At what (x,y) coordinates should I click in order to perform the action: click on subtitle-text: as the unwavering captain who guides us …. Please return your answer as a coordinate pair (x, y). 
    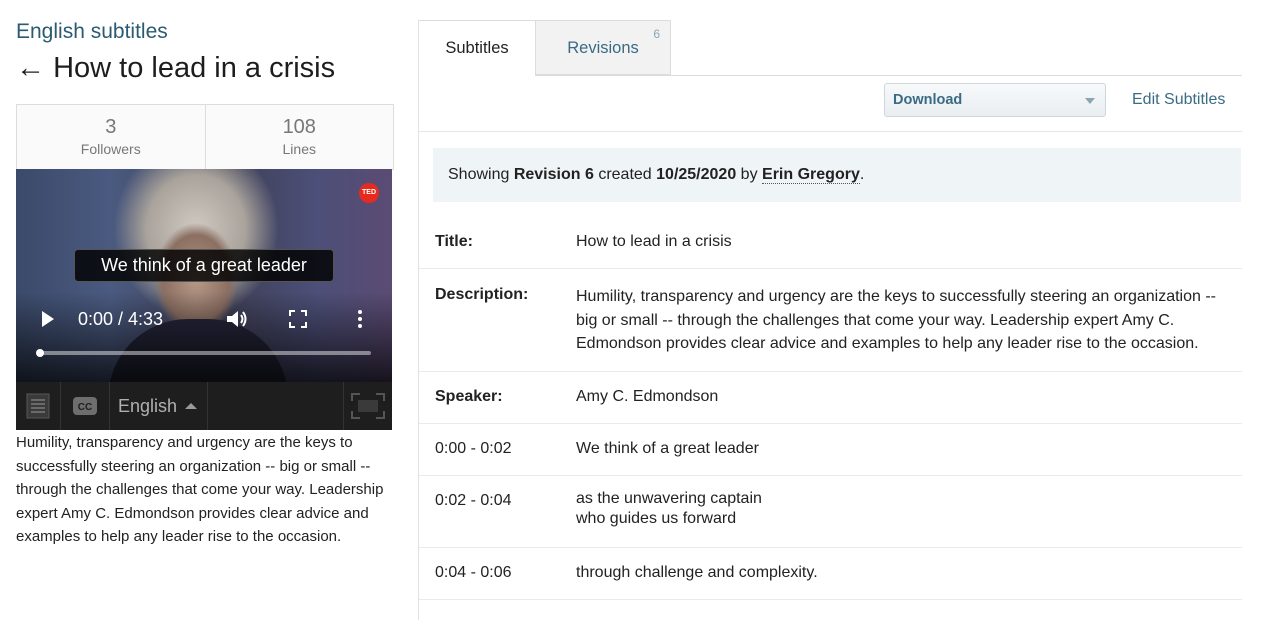
    Looking at the image, I should click on (899, 509).